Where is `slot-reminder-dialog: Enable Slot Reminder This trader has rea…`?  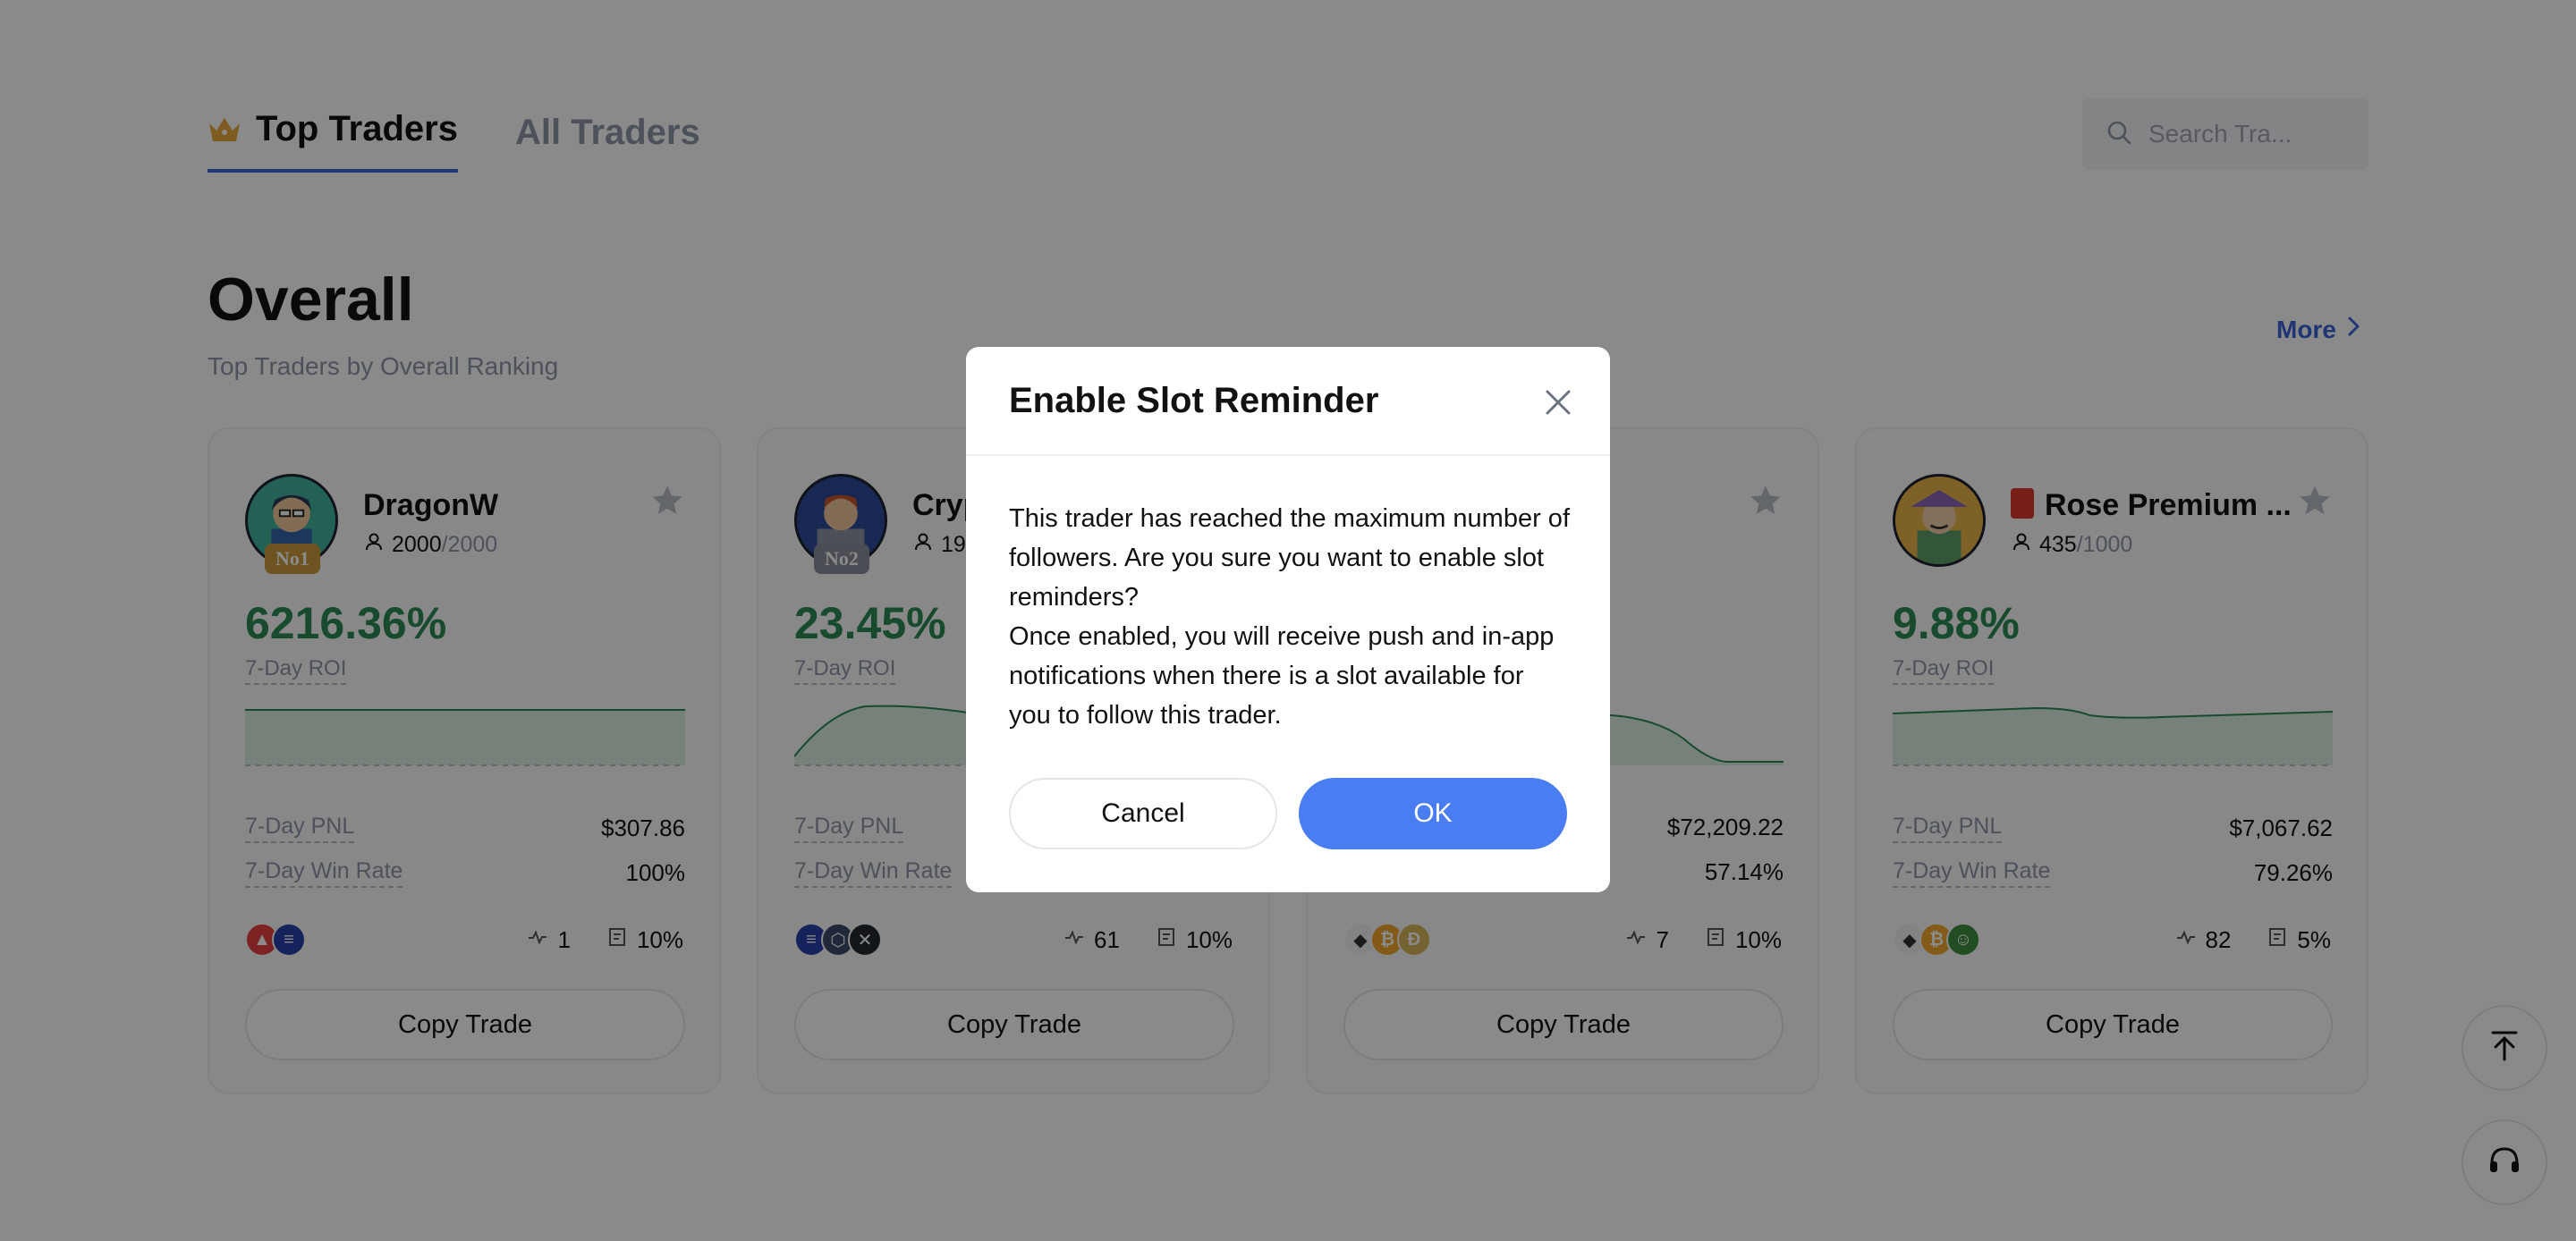
slot-reminder-dialog: Enable Slot Reminder This trader has rea… is located at coordinates (1288, 619).